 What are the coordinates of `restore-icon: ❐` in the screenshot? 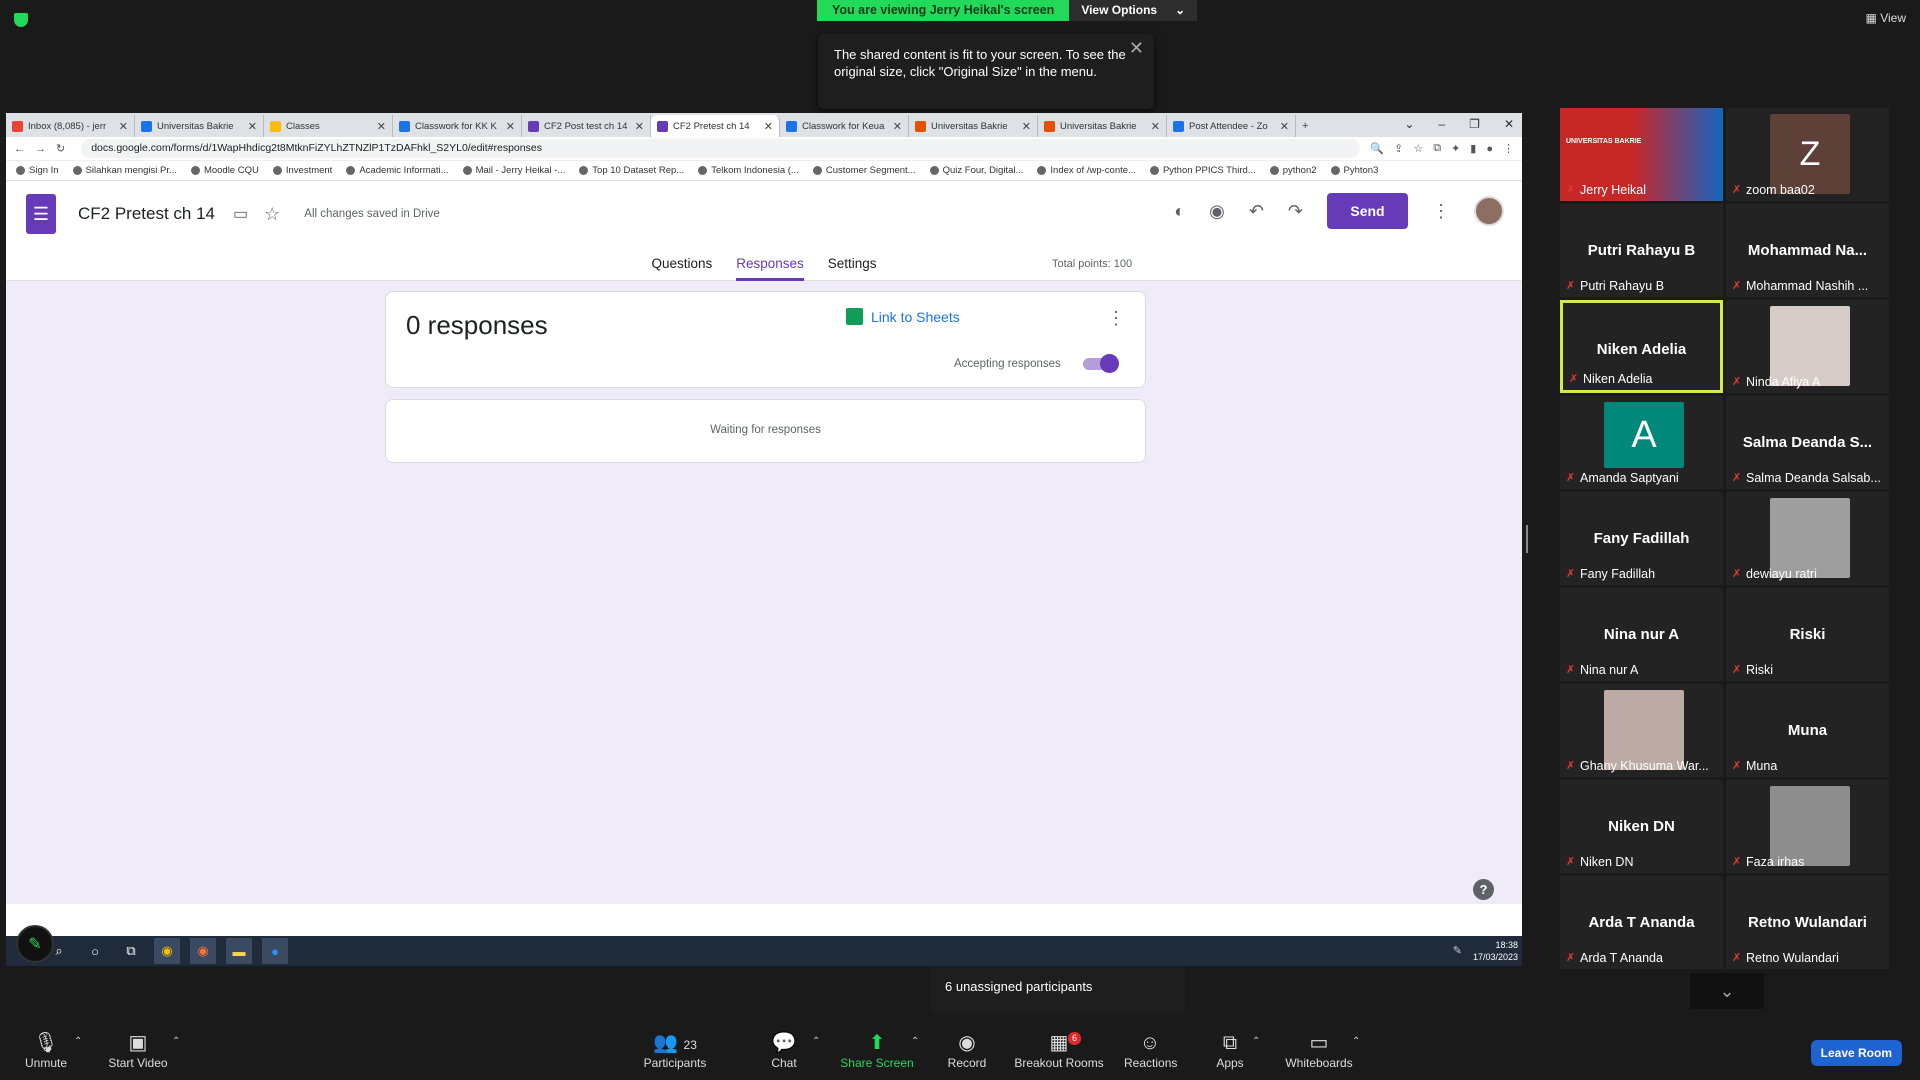 It's located at (1474, 124).